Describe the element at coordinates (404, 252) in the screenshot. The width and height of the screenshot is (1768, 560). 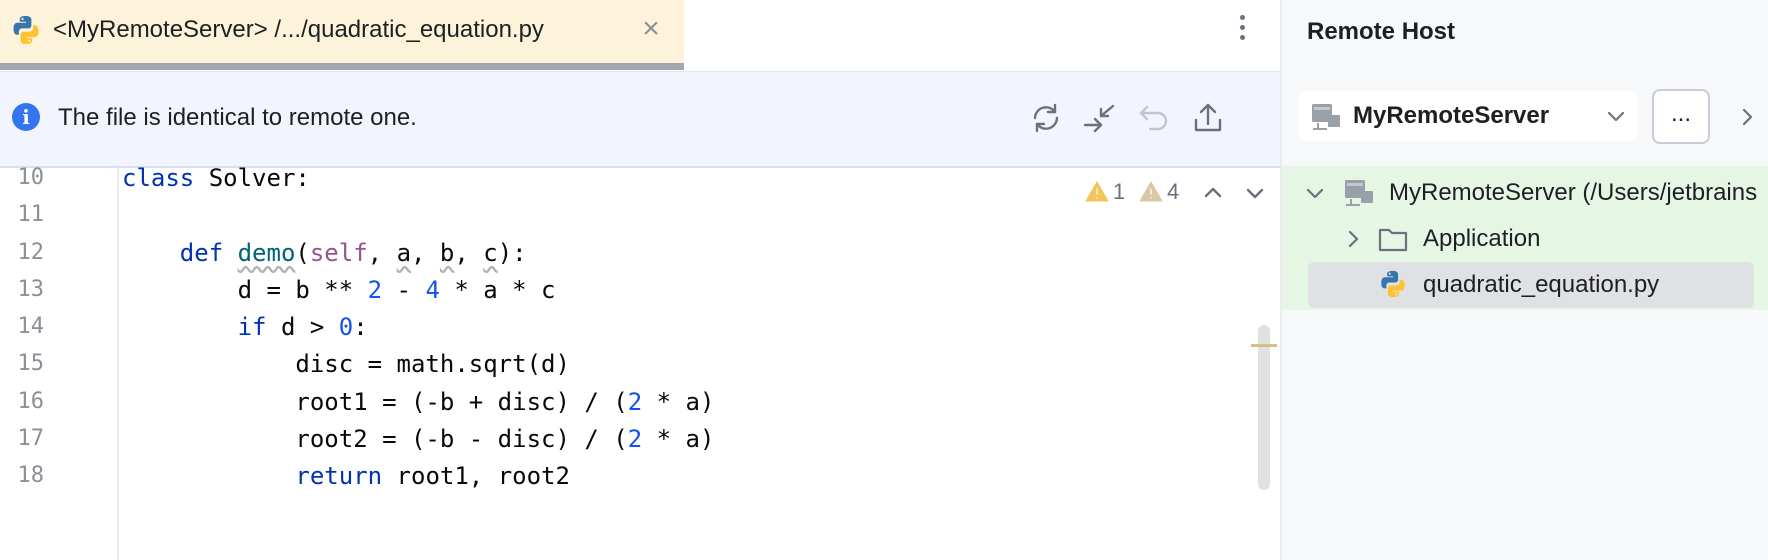
I see `code-token: a` at that location.